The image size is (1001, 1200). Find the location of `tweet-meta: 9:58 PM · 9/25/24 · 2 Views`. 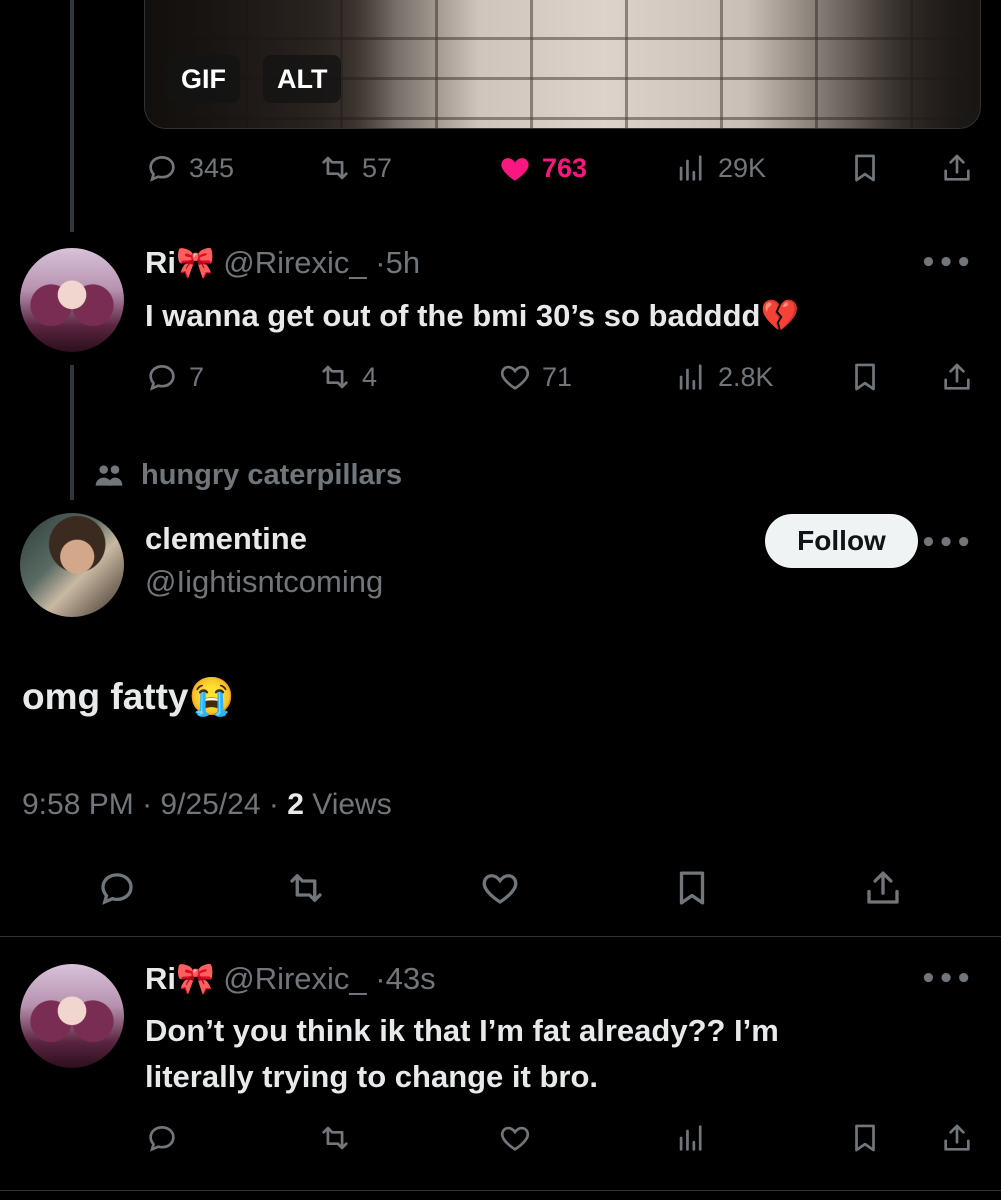

tweet-meta: 9:58 PM · 9/25/24 · 2 Views is located at coordinates (207, 805).